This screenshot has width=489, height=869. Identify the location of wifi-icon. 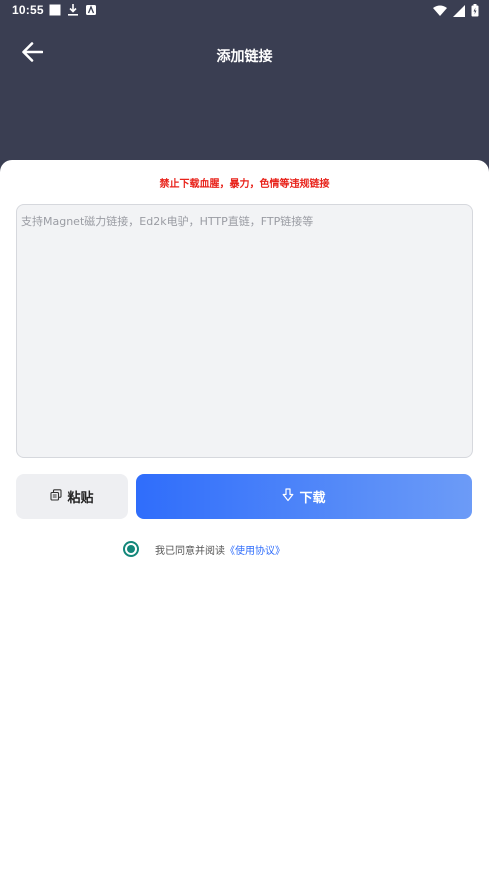
(440, 12).